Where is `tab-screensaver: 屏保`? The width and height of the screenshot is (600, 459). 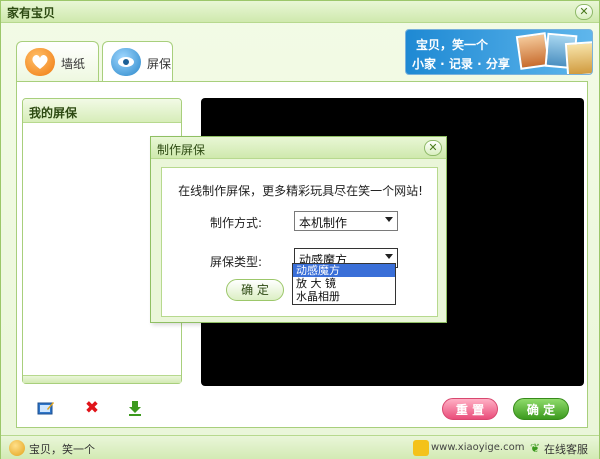
tab-screensaver: 屏保 is located at coordinates (137, 61).